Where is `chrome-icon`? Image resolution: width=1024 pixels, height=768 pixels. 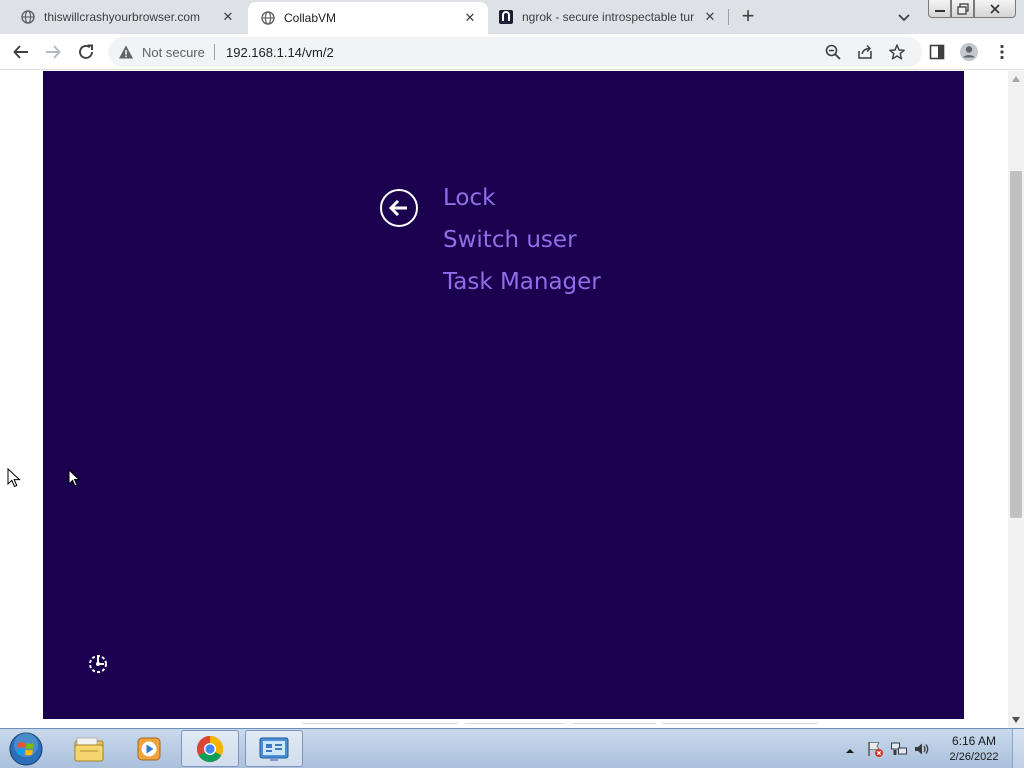 chrome-icon is located at coordinates (210, 748).